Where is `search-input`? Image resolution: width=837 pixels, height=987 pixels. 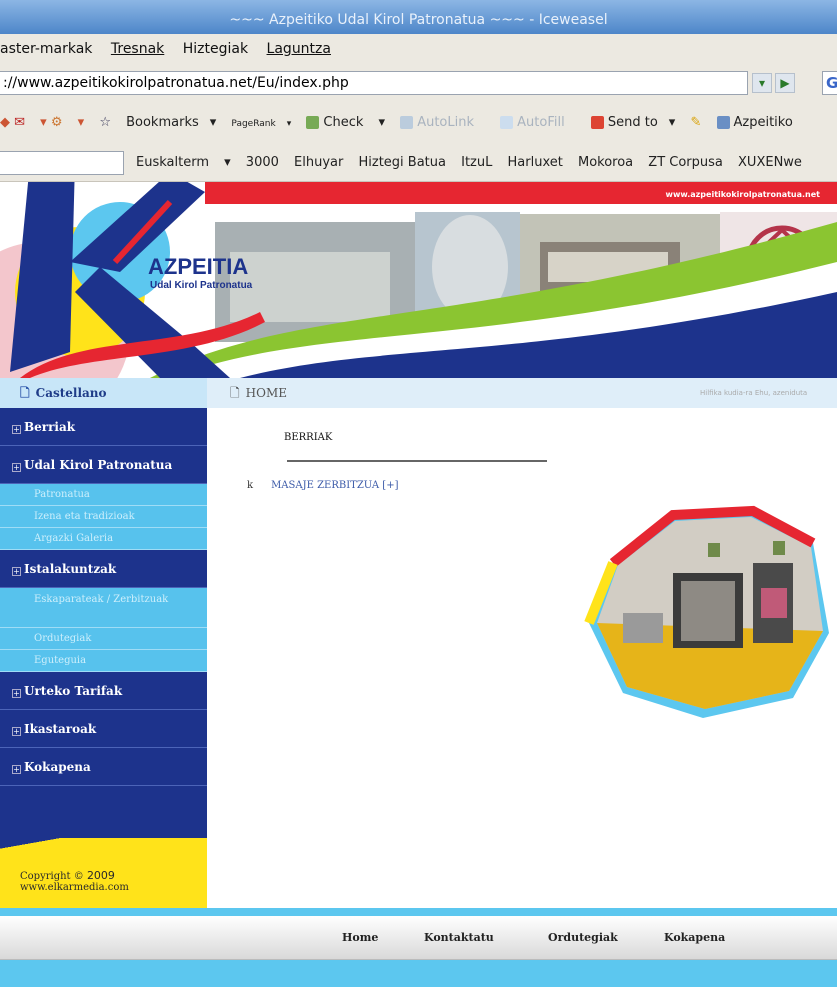
search-input is located at coordinates (62, 163).